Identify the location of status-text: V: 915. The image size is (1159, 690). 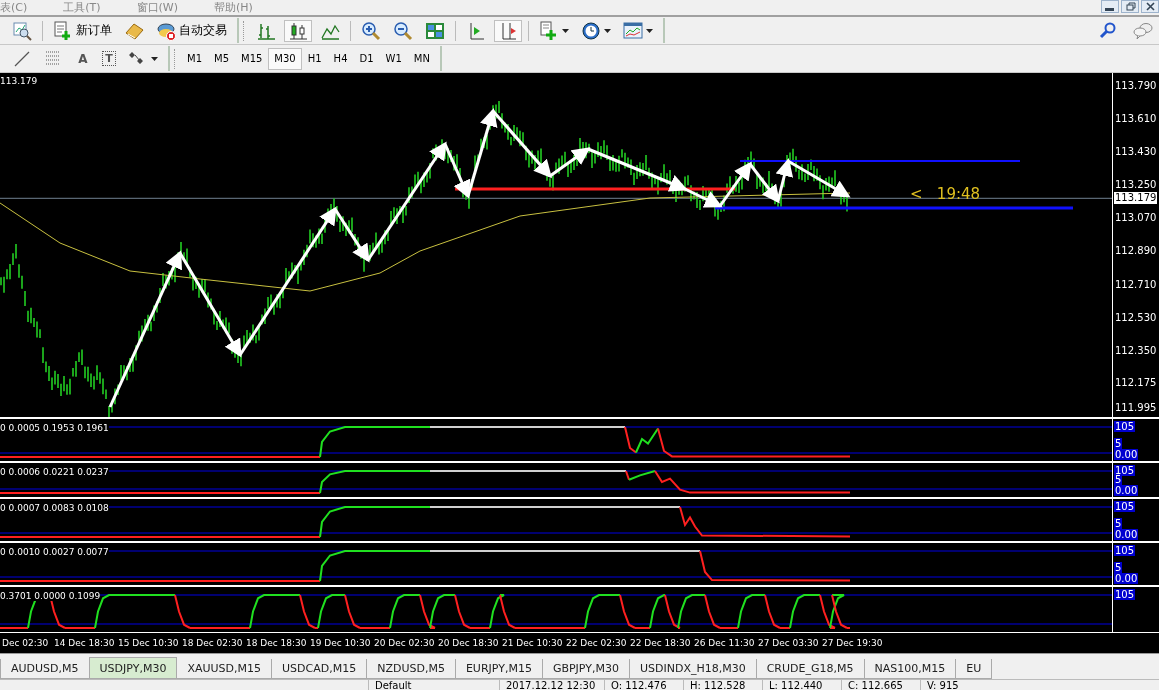
(959, 685).